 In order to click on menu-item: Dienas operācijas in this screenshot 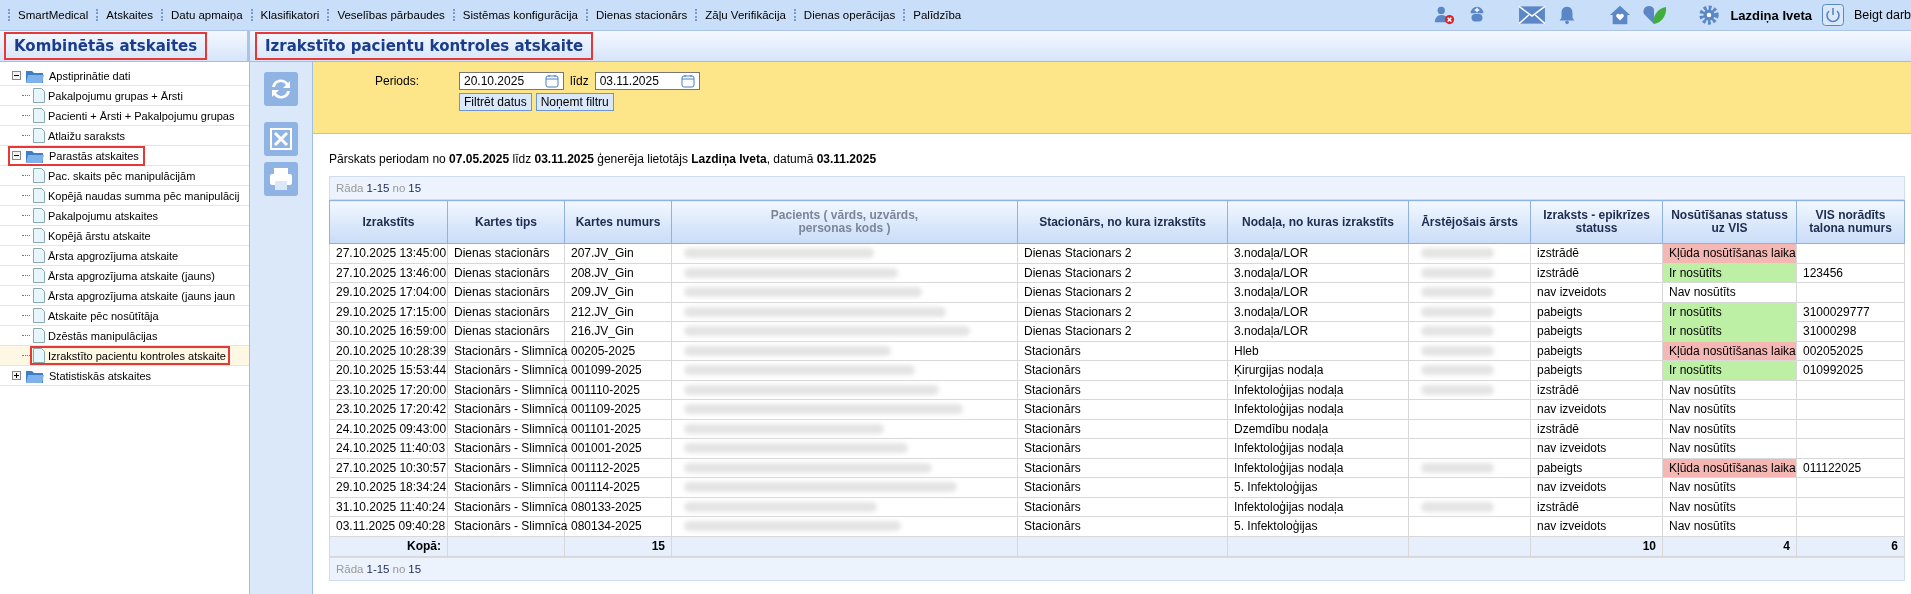, I will do `click(848, 15)`.